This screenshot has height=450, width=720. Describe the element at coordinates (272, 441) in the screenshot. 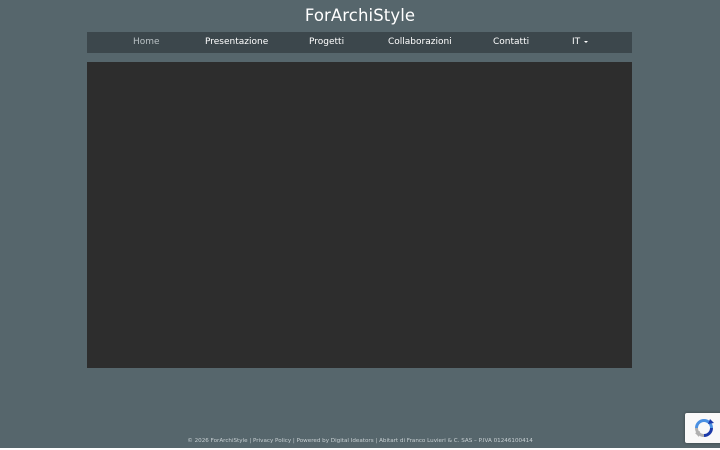

I see `privacy-policy-link: Privacy Policy` at that location.